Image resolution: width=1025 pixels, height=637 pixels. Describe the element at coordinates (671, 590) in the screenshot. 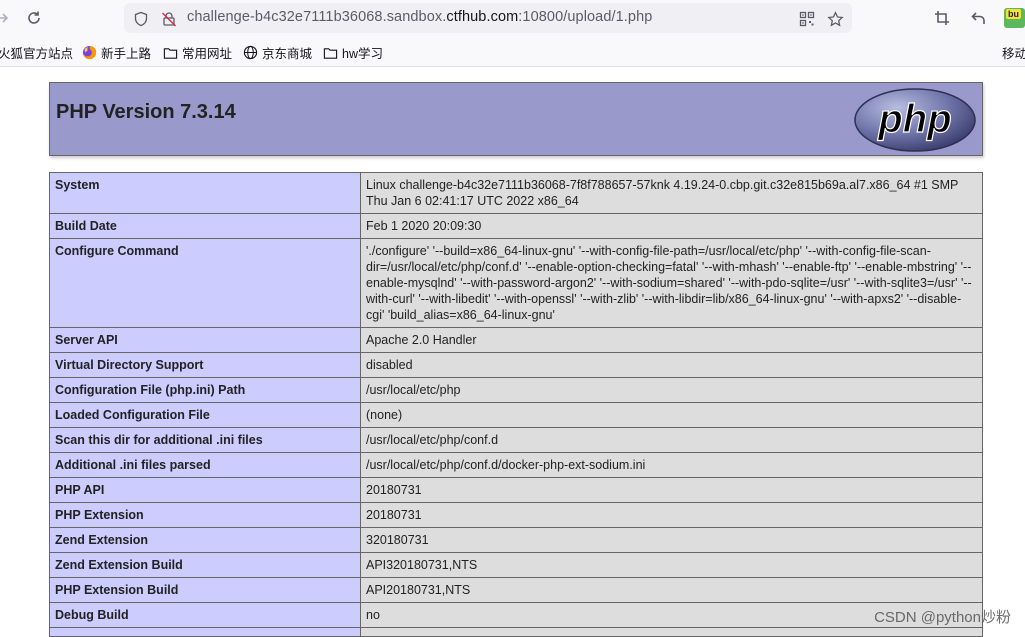

I see `row-value: API20180731,NTS` at that location.